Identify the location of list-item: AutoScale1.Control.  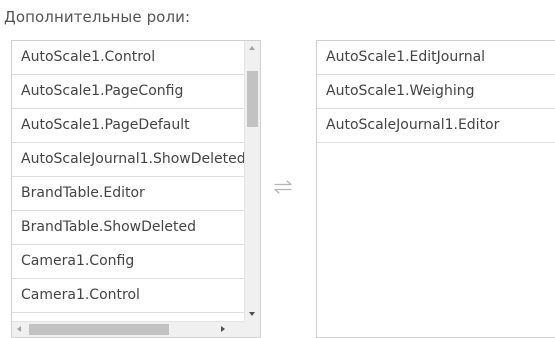
(128, 58).